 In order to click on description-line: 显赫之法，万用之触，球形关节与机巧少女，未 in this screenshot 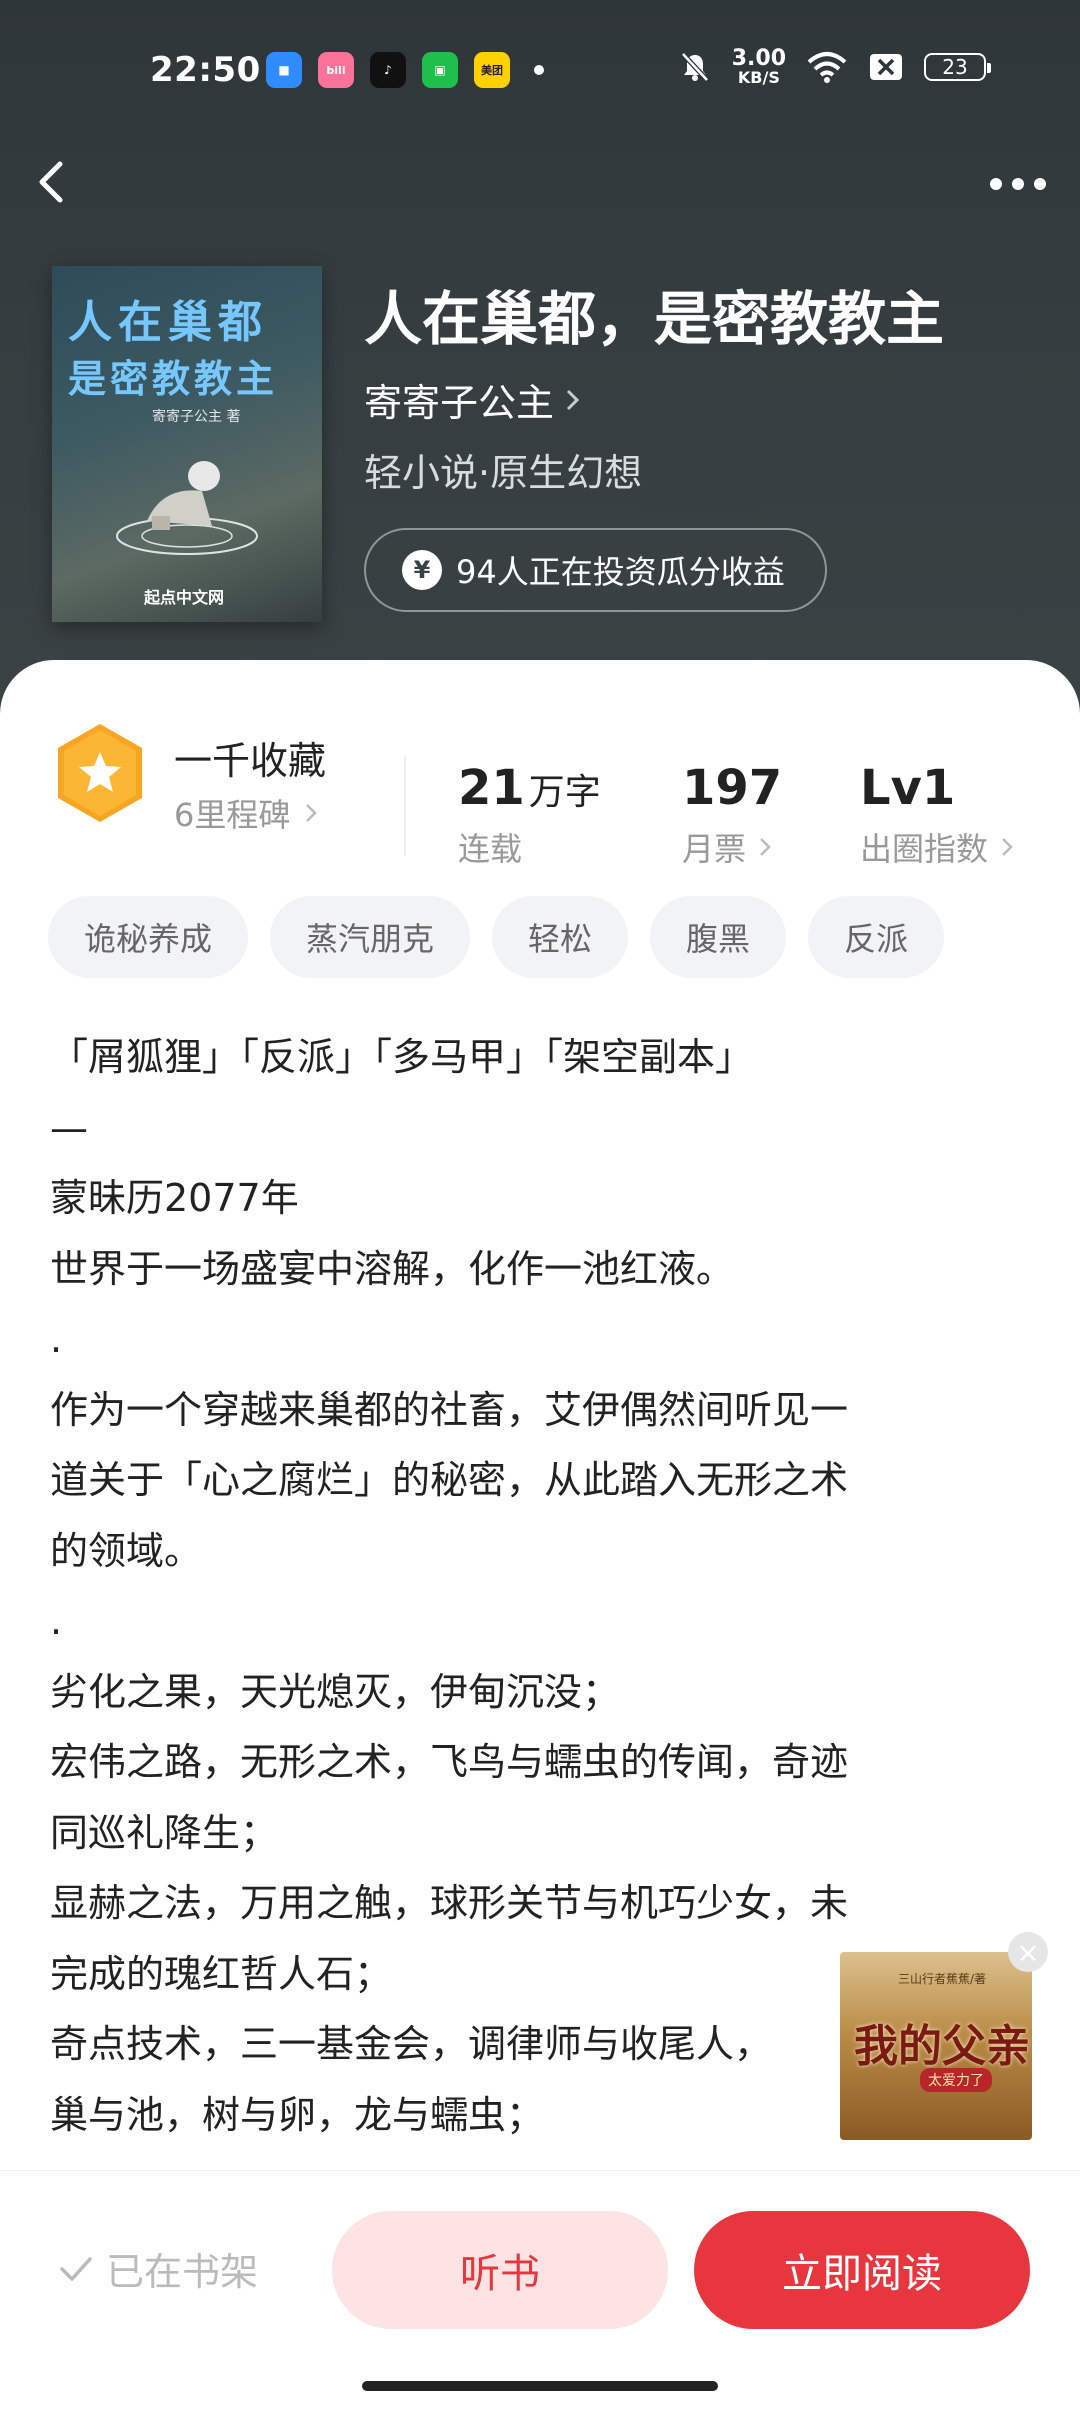, I will do `click(449, 1903)`.